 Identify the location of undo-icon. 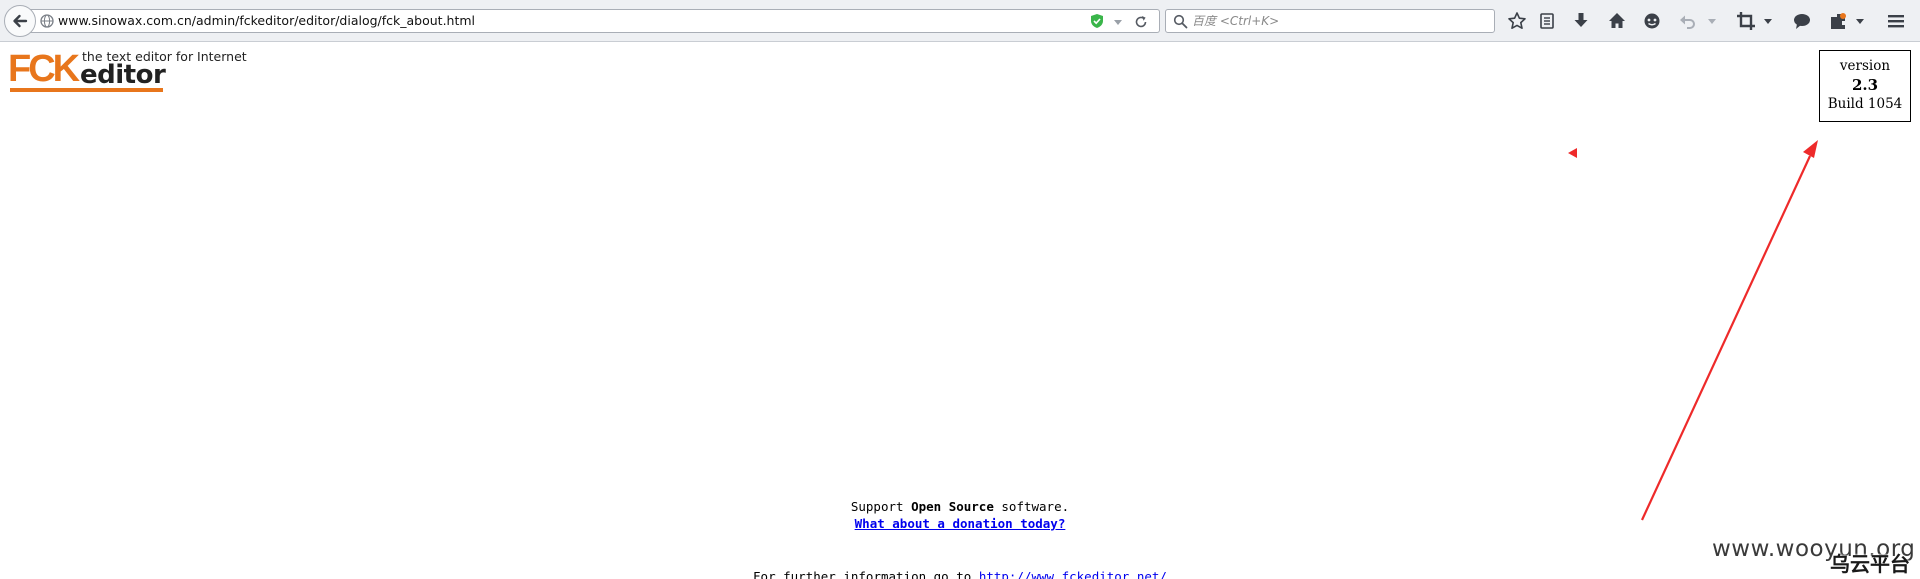
(1688, 21).